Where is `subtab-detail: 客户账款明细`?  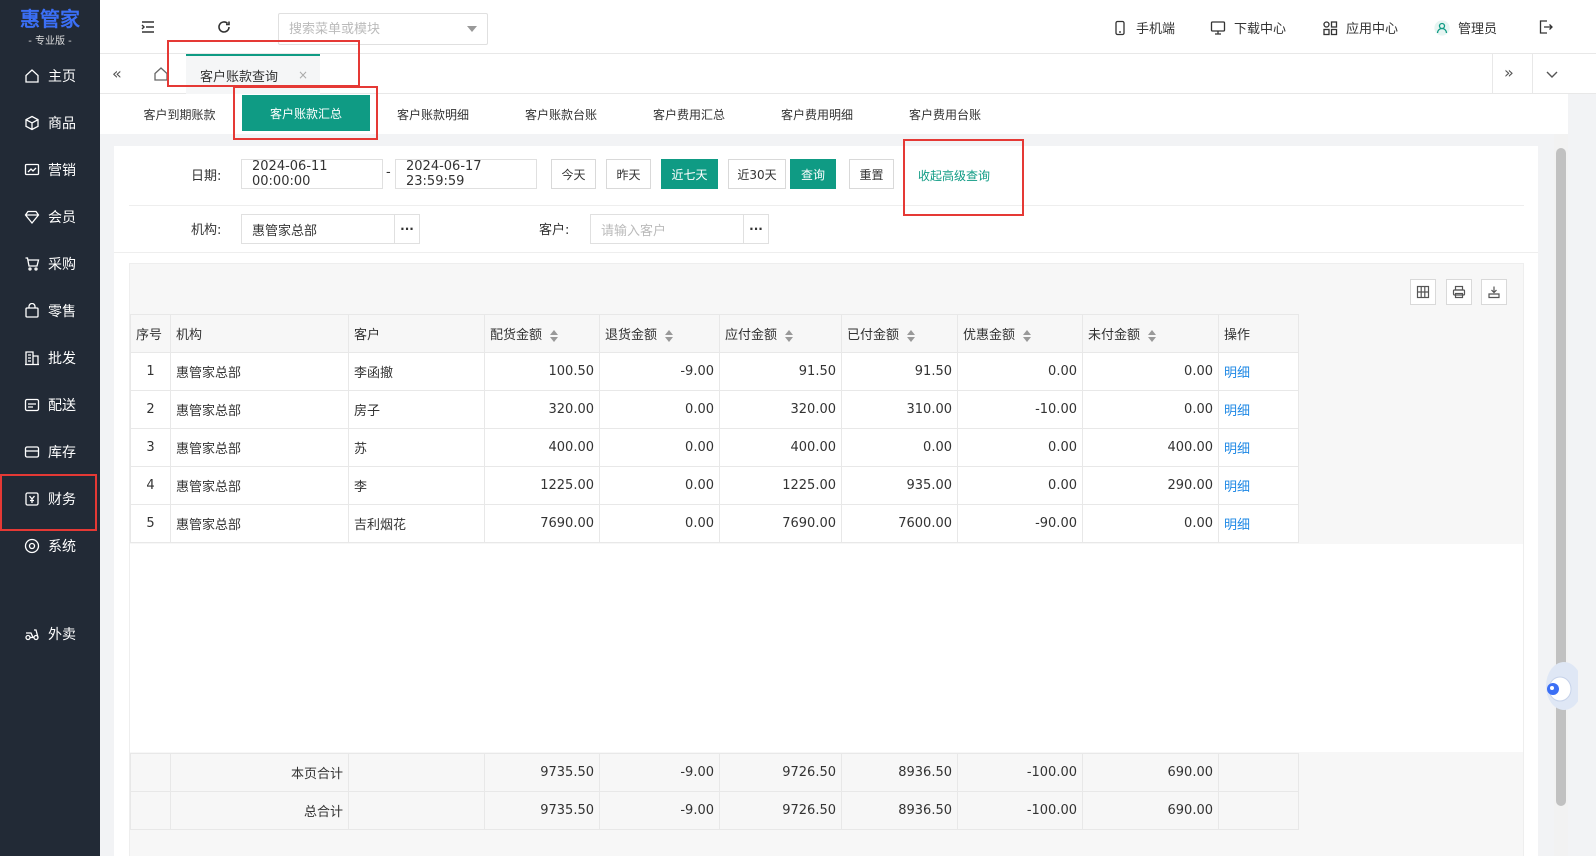 subtab-detail: 客户账款明细 is located at coordinates (433, 114).